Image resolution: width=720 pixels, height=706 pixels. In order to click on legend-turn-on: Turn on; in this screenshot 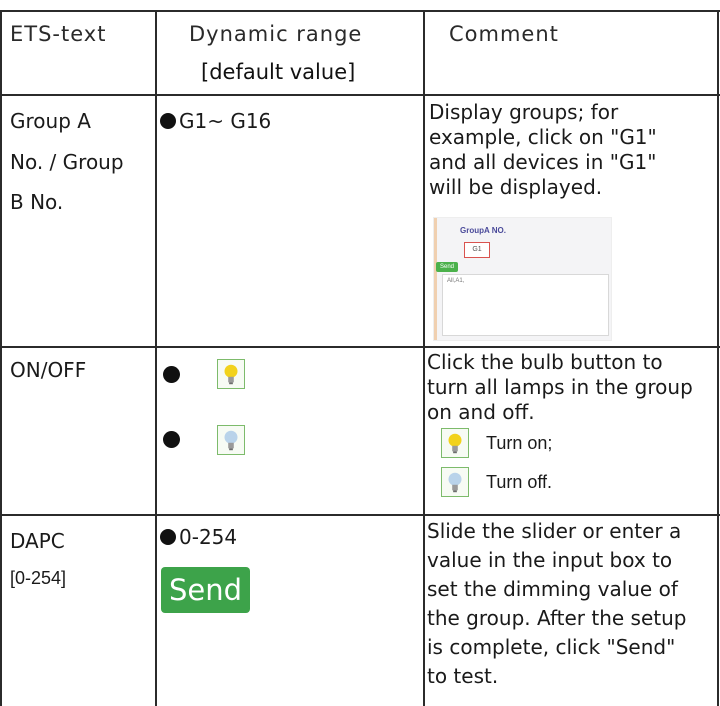, I will do `click(519, 443)`.